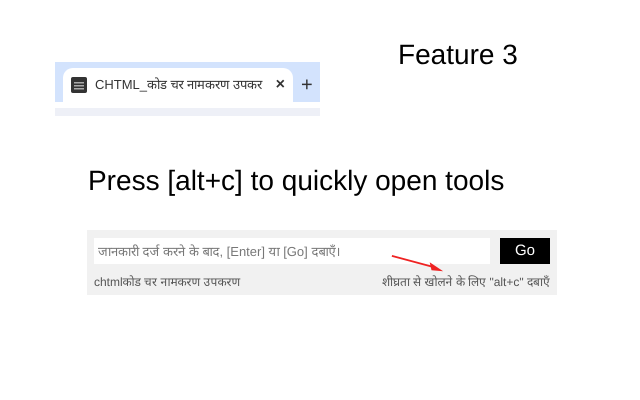 This screenshot has width=640, height=400. I want to click on app-icon, so click(79, 85).